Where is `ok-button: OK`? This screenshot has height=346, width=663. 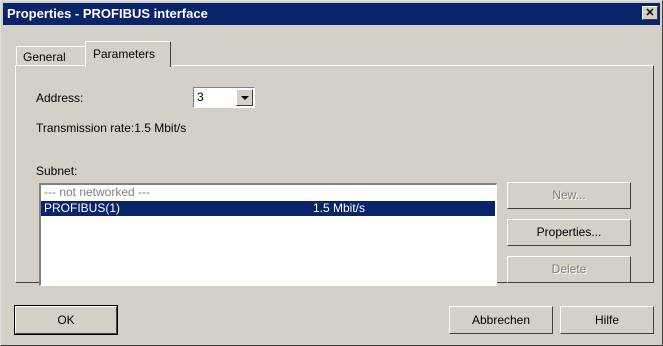
ok-button: OK is located at coordinates (66, 320).